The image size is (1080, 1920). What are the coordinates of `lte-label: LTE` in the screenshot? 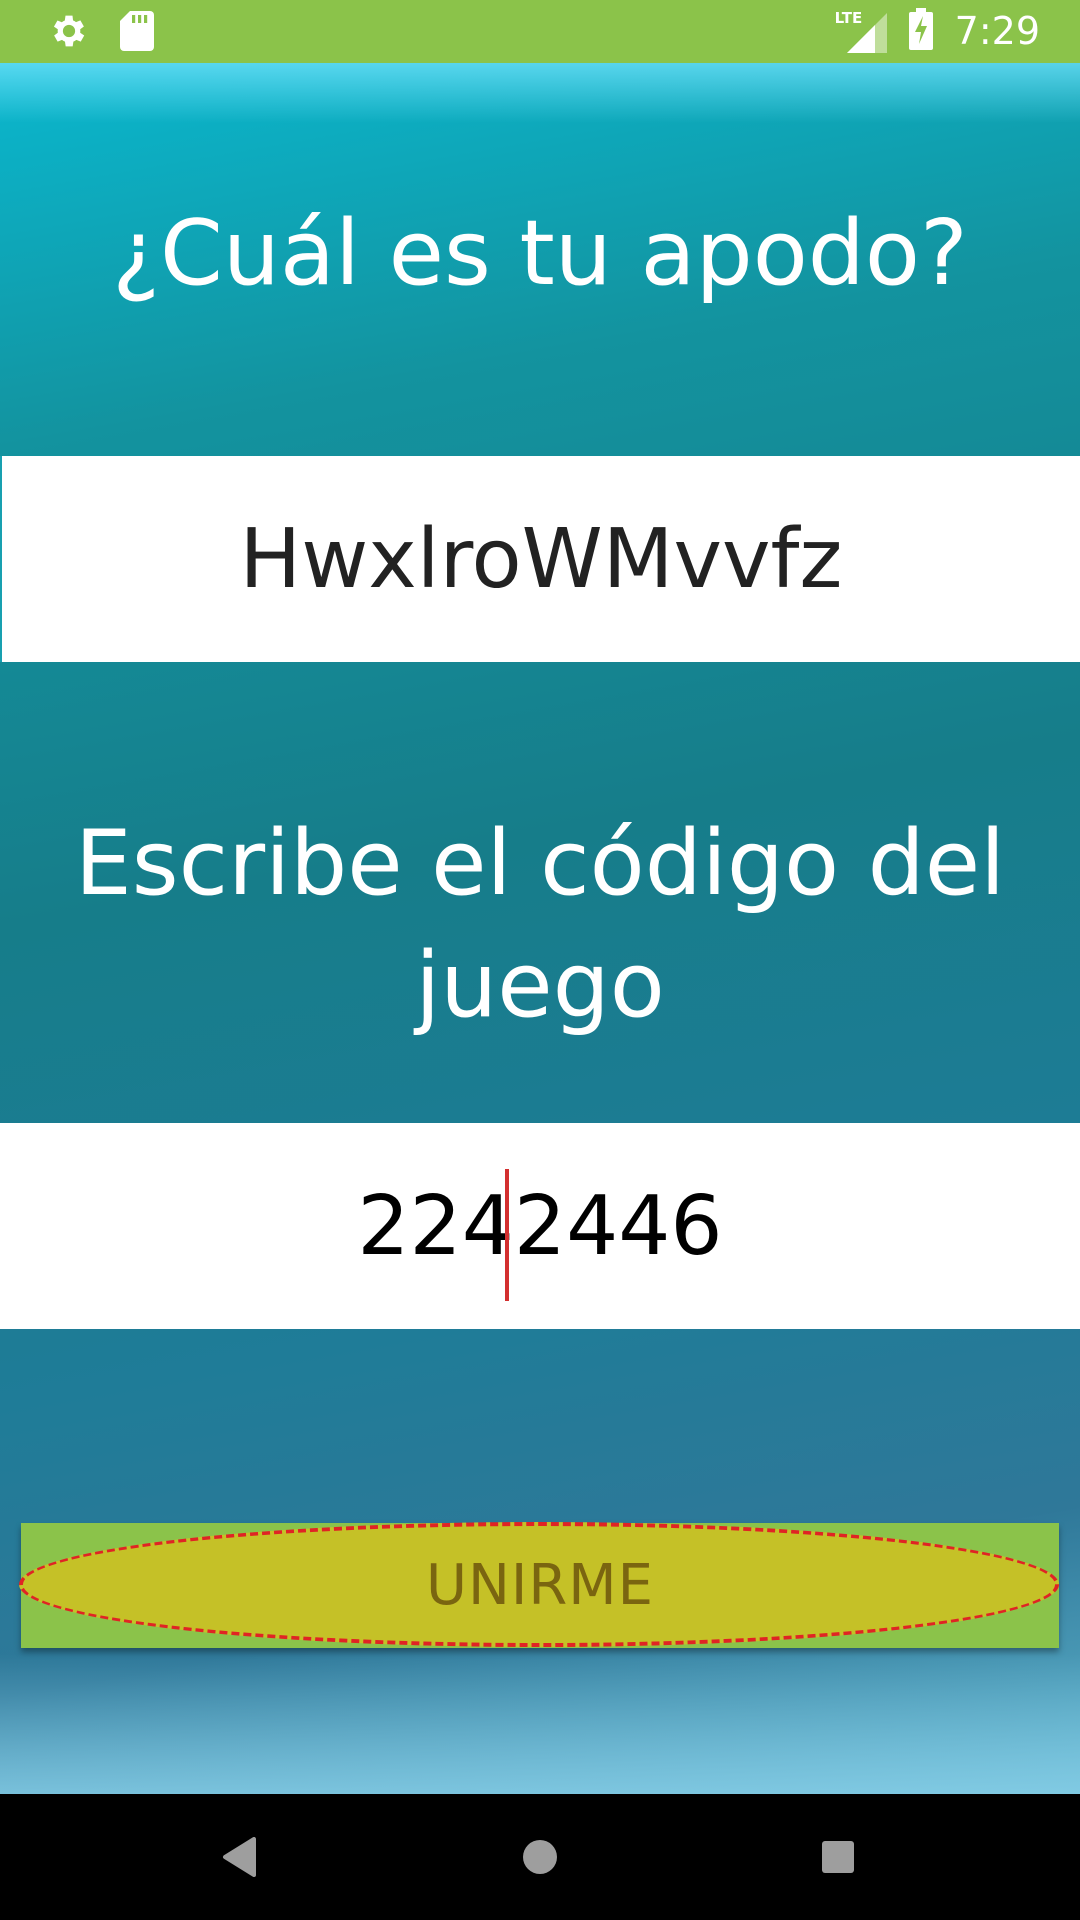 It's located at (848, 18).